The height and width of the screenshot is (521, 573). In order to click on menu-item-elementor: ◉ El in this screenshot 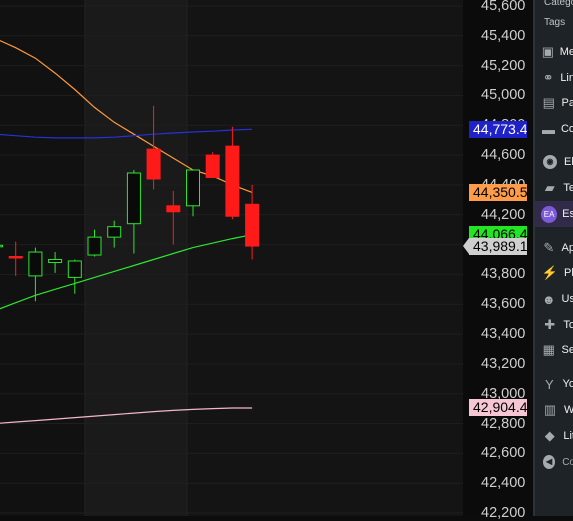, I will do `click(554, 162)`.